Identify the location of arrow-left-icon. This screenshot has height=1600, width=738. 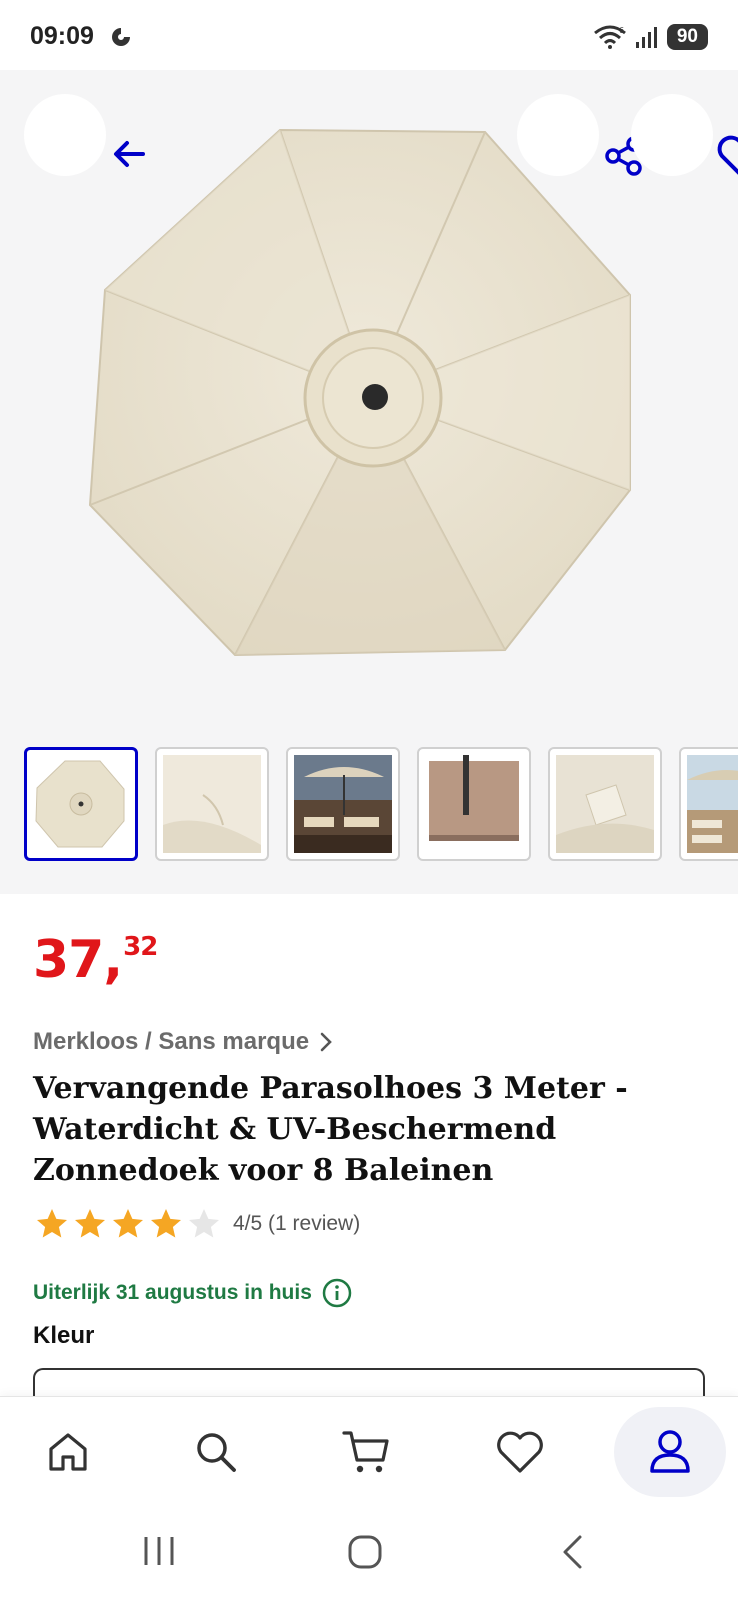
(129, 154).